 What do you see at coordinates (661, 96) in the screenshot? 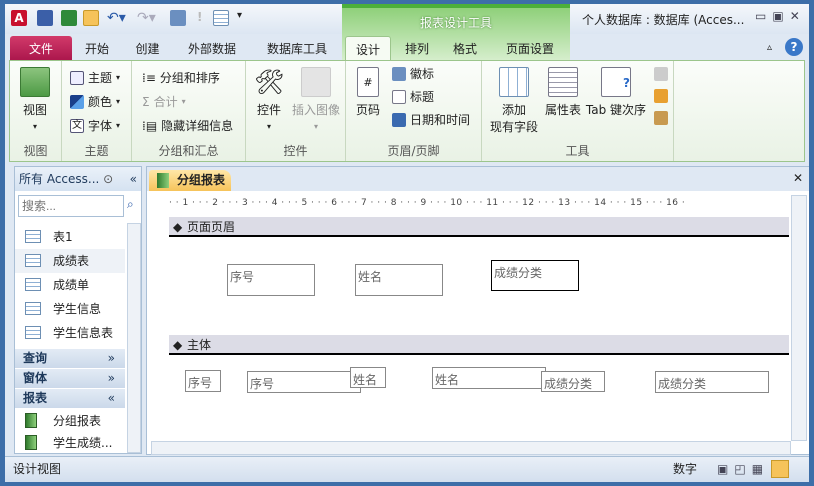
I see `convert-macros-icon` at bounding box center [661, 96].